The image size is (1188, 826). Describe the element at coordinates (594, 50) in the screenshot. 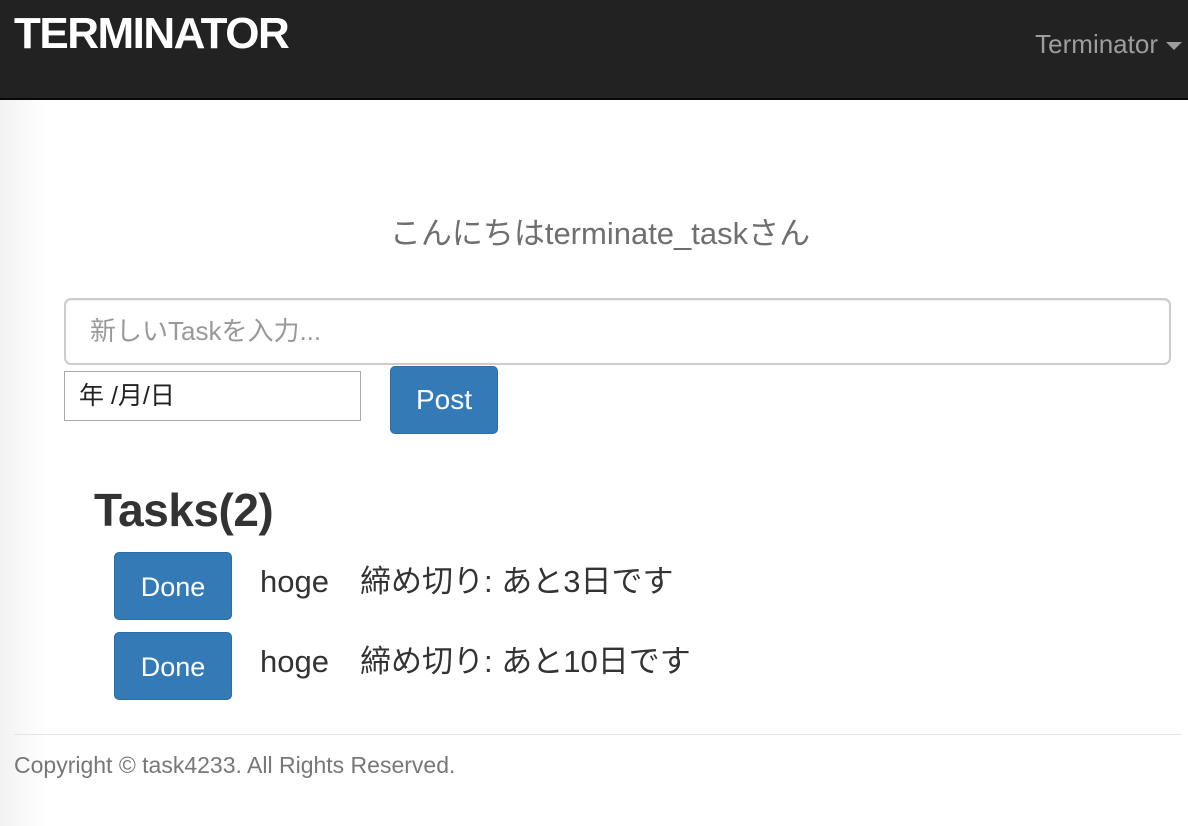

I see `navbar: TERMINATOR Terminator` at that location.